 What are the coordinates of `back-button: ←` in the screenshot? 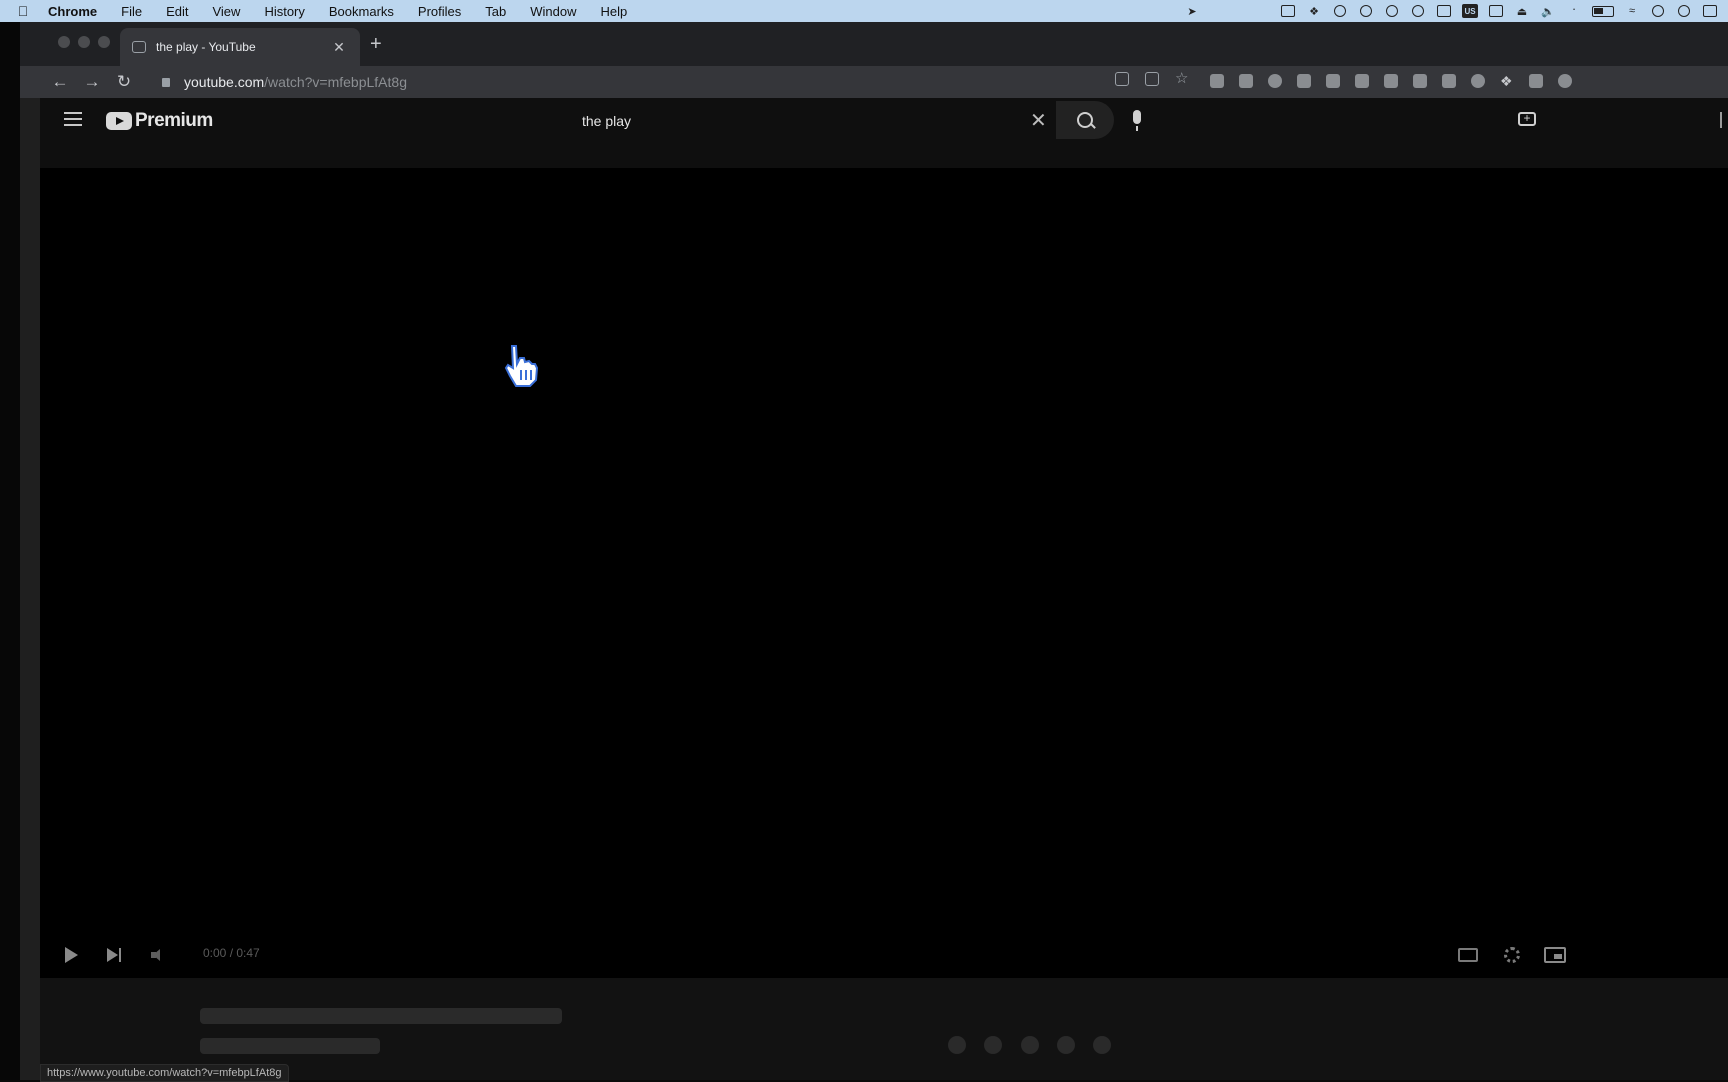 It's located at (60, 82).